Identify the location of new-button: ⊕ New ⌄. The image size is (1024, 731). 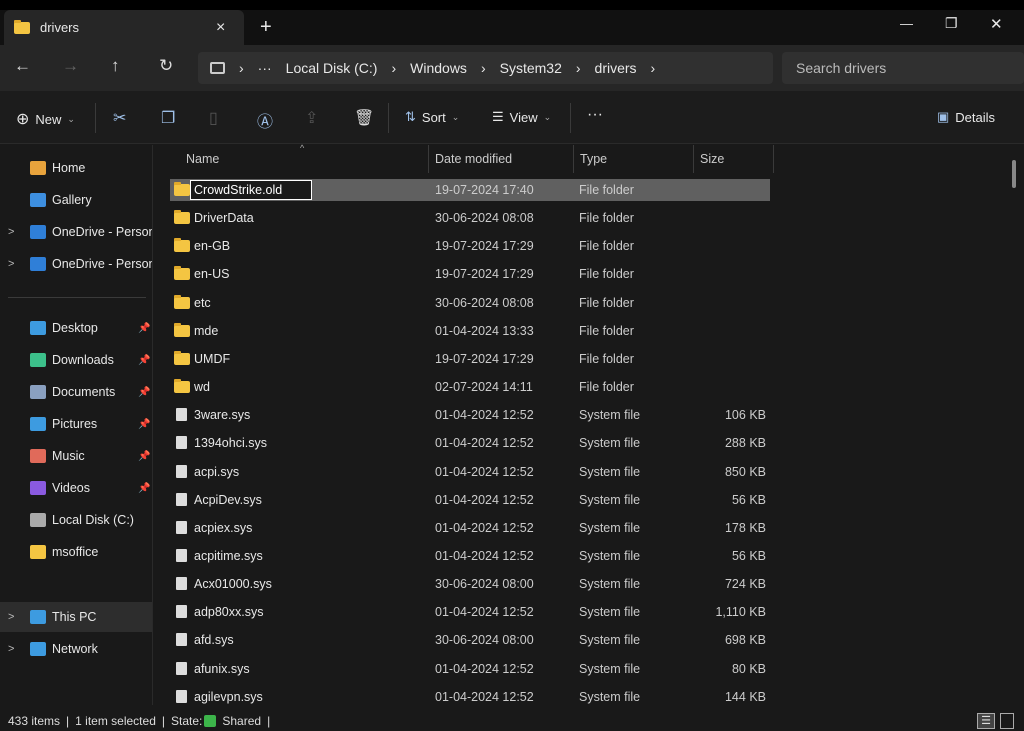
(45, 119).